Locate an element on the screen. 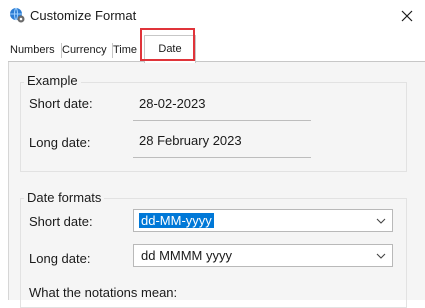  tab-time: Time is located at coordinates (126, 50).